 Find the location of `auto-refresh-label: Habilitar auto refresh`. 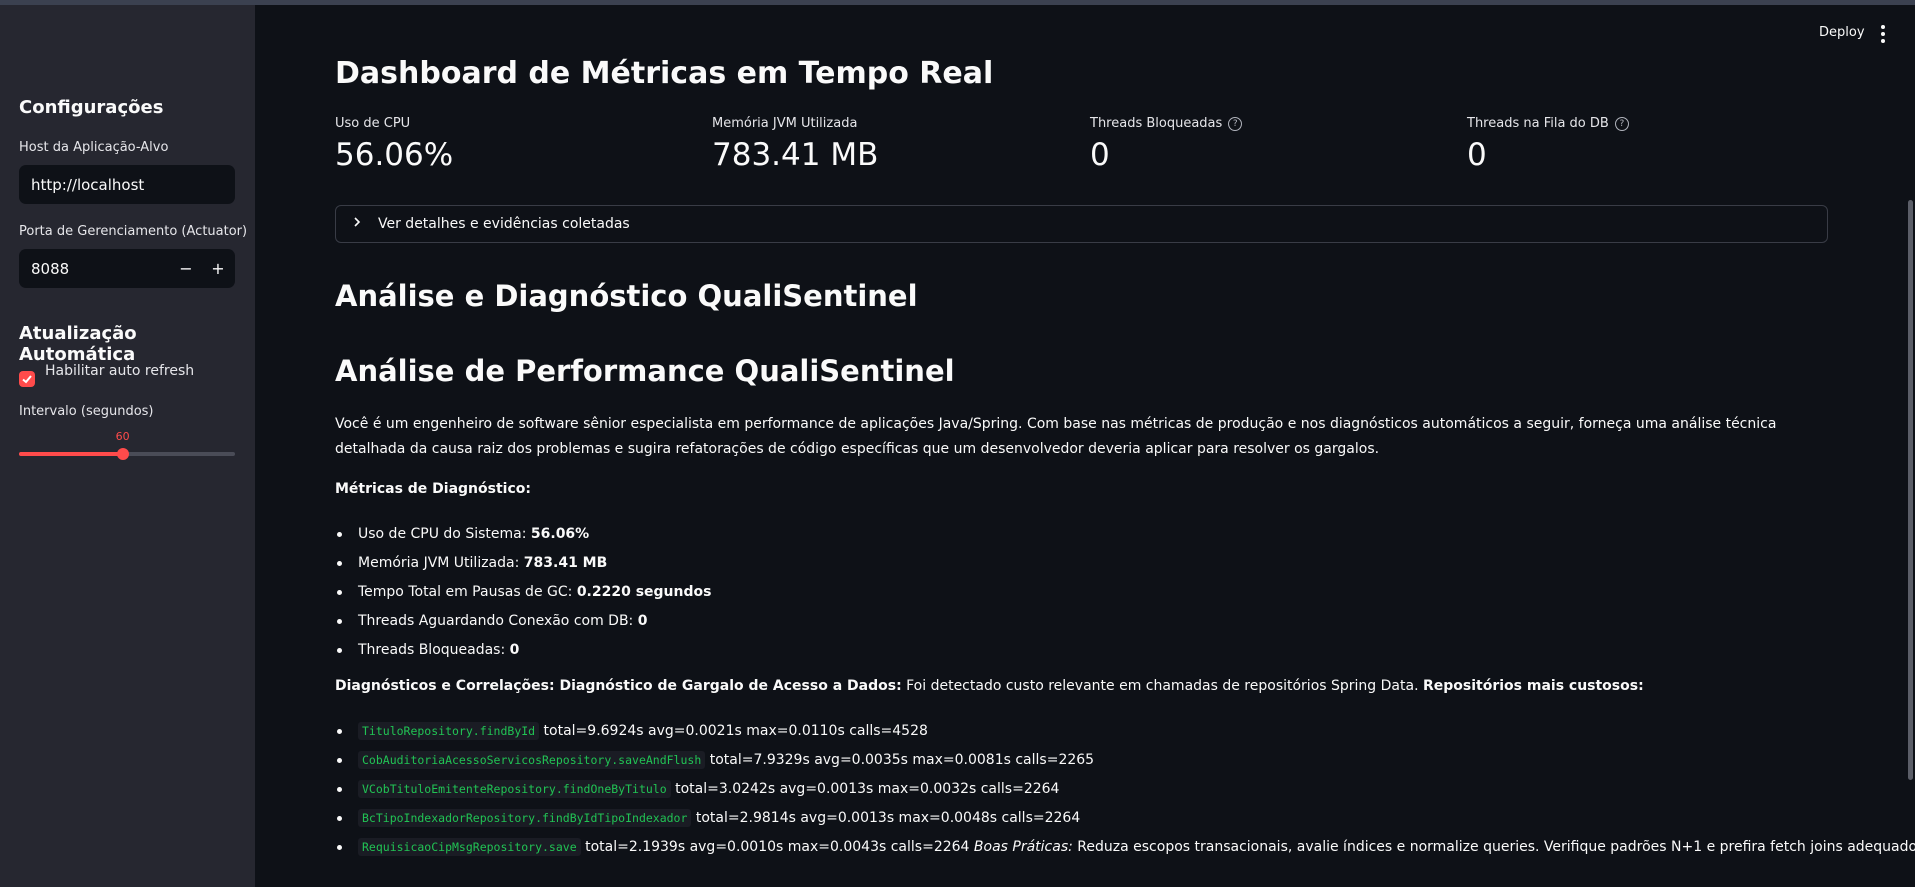

auto-refresh-label: Habilitar auto refresh is located at coordinates (120, 371).